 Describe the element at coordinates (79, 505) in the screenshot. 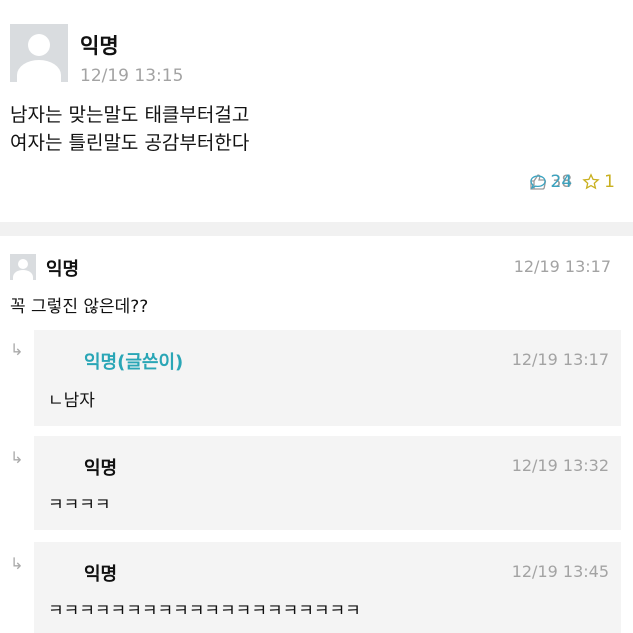

I see `reply-text: ㅋㅋㅋㅋ` at that location.